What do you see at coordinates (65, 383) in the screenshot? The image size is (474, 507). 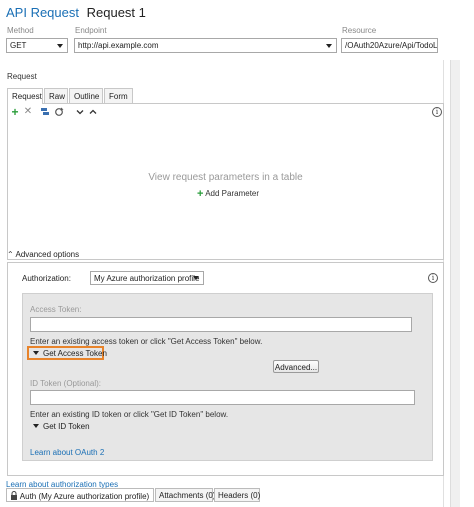 I see `id-token-label: ID Token (Optional):` at bounding box center [65, 383].